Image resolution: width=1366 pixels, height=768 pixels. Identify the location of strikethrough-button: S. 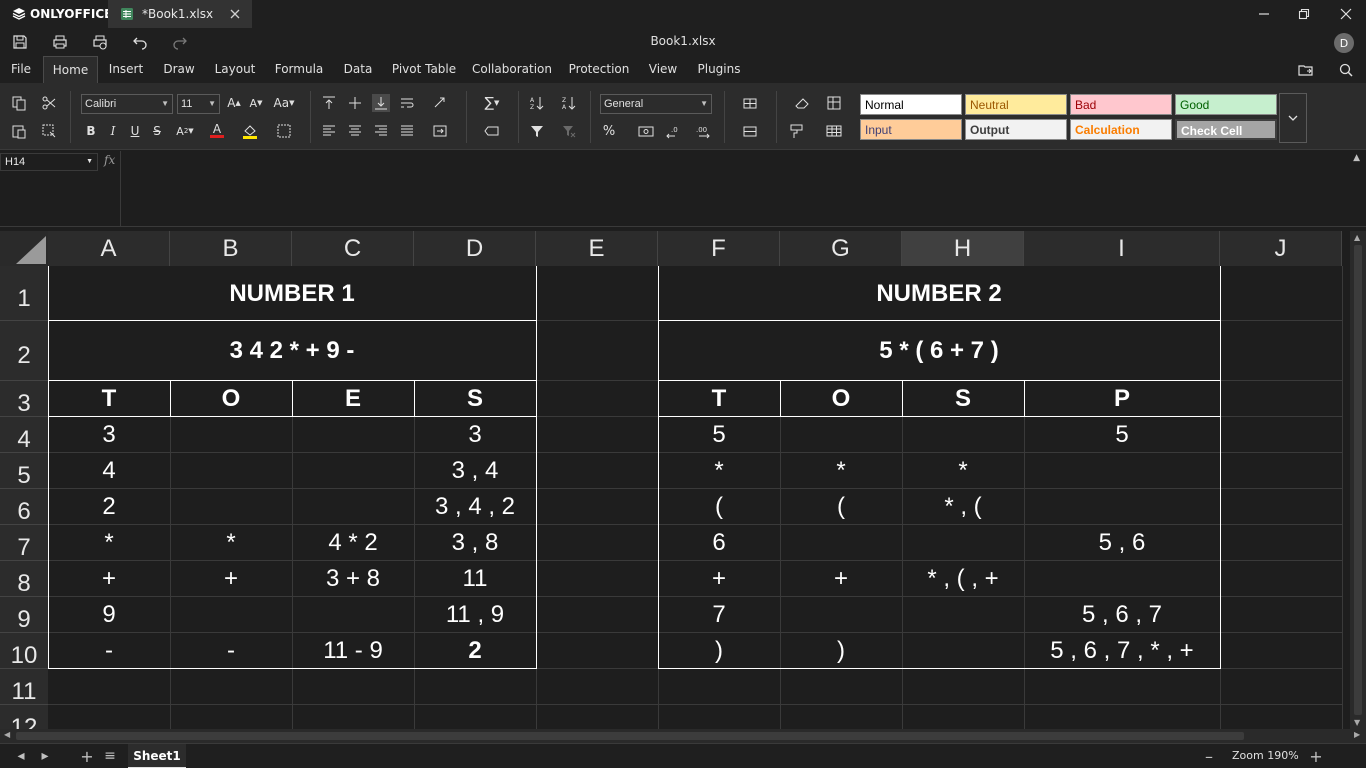
(157, 131).